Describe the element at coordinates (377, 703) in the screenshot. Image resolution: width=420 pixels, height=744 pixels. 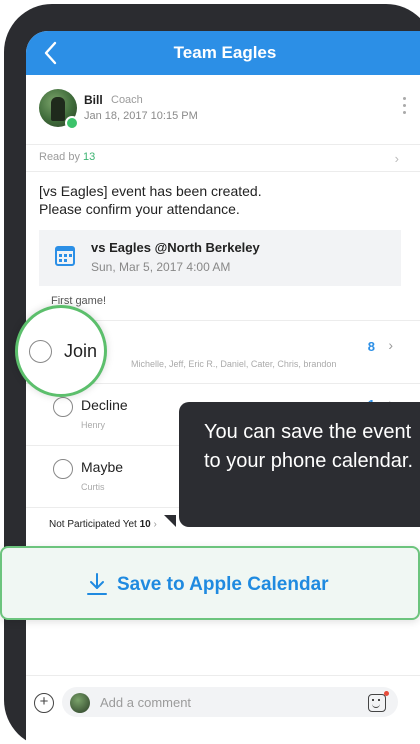
I see `sticker-icon` at that location.